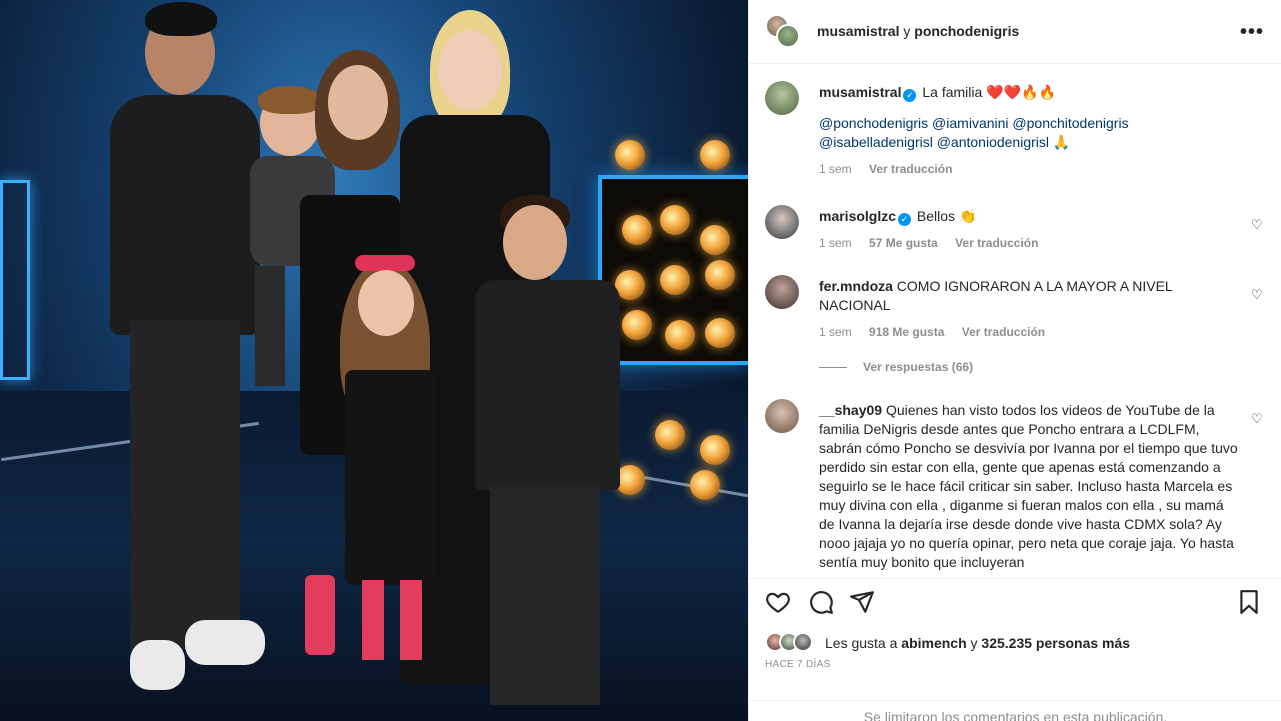  I want to click on caption-text: La familia, so click(952, 92).